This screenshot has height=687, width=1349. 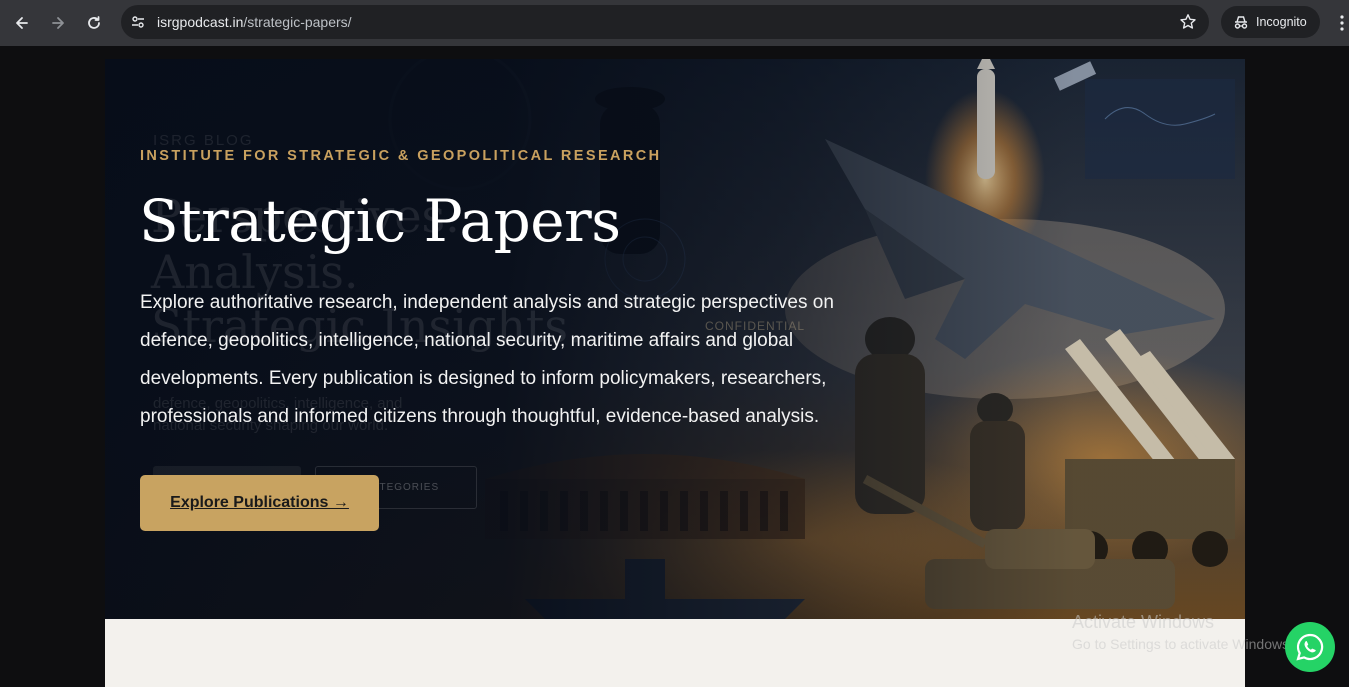 What do you see at coordinates (1182, 644) in the screenshot?
I see `watermark-line-2: Go to Settings to activate Windows.` at bounding box center [1182, 644].